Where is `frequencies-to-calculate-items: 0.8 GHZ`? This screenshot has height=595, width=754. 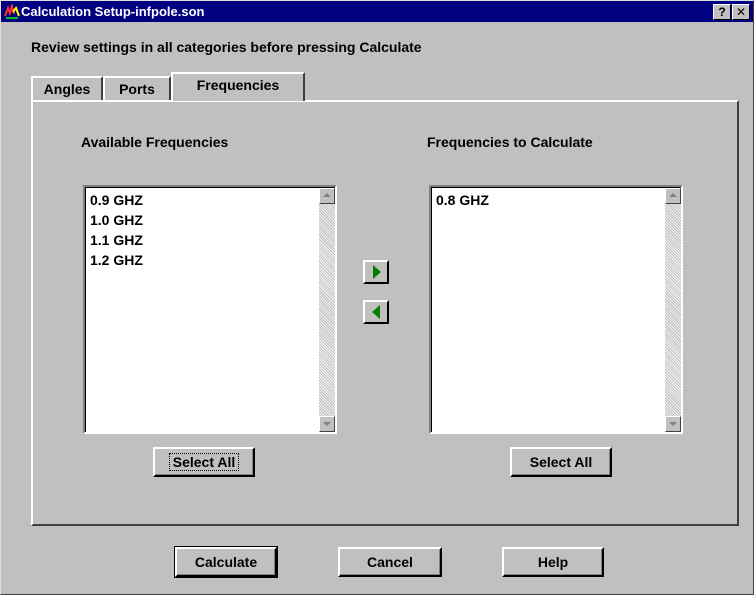
frequencies-to-calculate-items: 0.8 GHZ is located at coordinates (548, 200).